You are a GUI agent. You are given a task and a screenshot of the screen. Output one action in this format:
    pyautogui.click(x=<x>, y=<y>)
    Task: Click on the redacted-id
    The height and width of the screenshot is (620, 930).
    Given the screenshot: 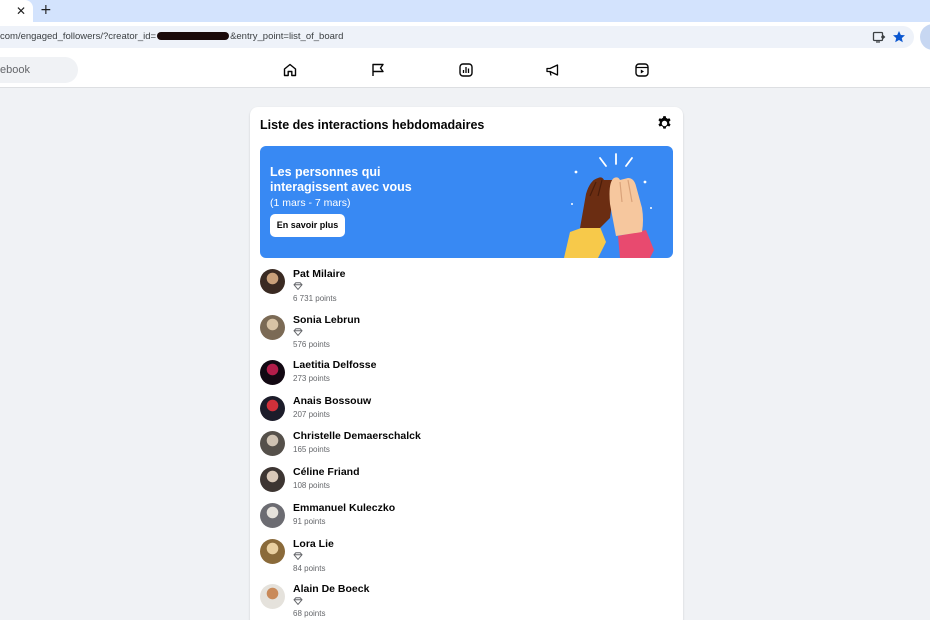 What is the action you would take?
    pyautogui.click(x=193, y=36)
    